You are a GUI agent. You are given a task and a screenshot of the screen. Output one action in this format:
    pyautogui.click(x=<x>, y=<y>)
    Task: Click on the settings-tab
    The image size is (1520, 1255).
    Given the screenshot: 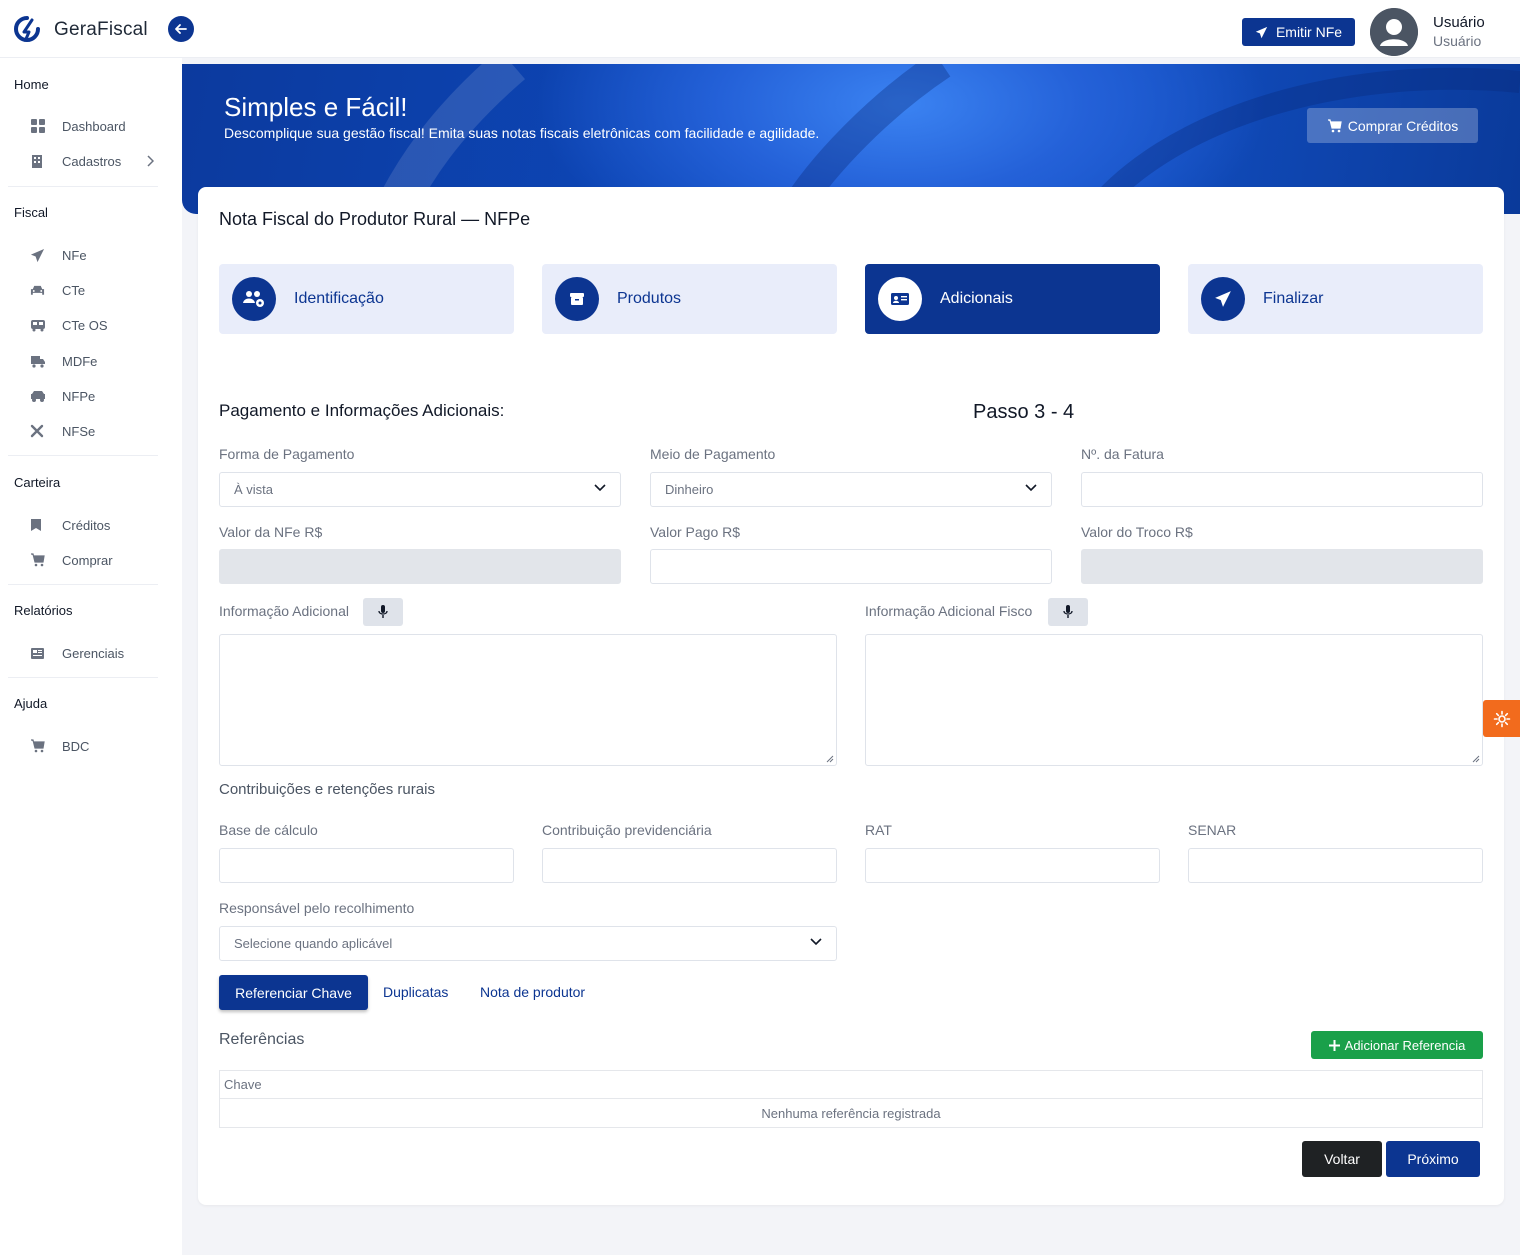 What is the action you would take?
    pyautogui.click(x=1501, y=718)
    